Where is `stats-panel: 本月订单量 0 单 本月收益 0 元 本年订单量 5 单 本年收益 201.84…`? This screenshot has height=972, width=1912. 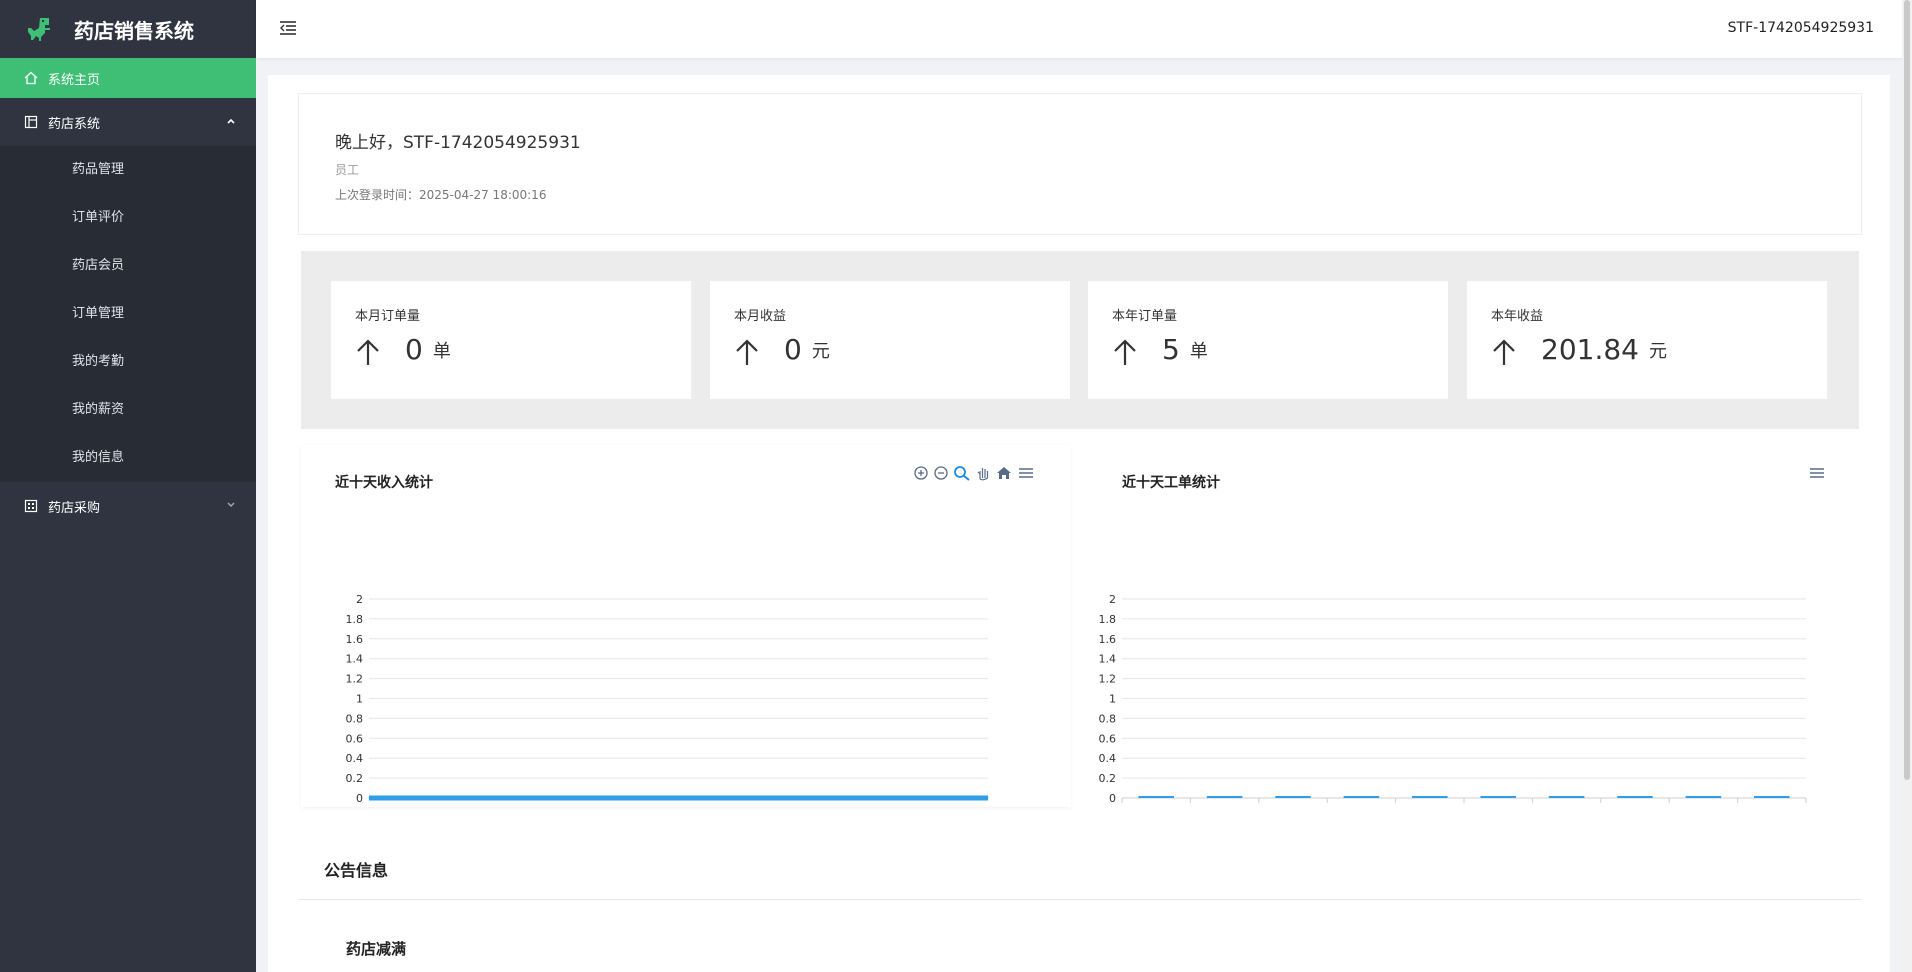 stats-panel: 本月订单量 0 单 本月收益 0 元 本年订单量 5 单 本年收益 201.84… is located at coordinates (1080, 340).